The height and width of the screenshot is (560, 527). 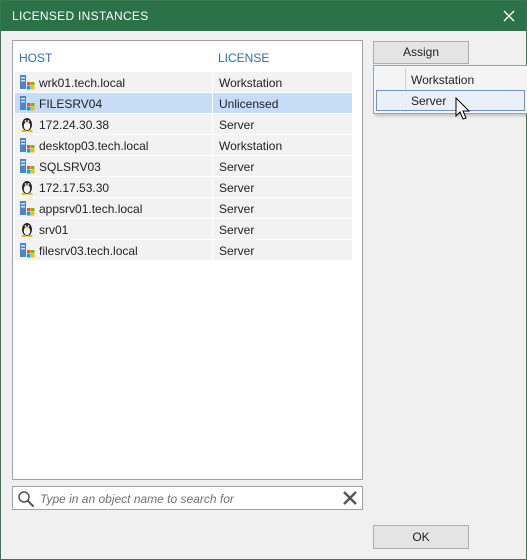 I want to click on window-title: LICENSED INSTANCES, so click(x=80, y=16).